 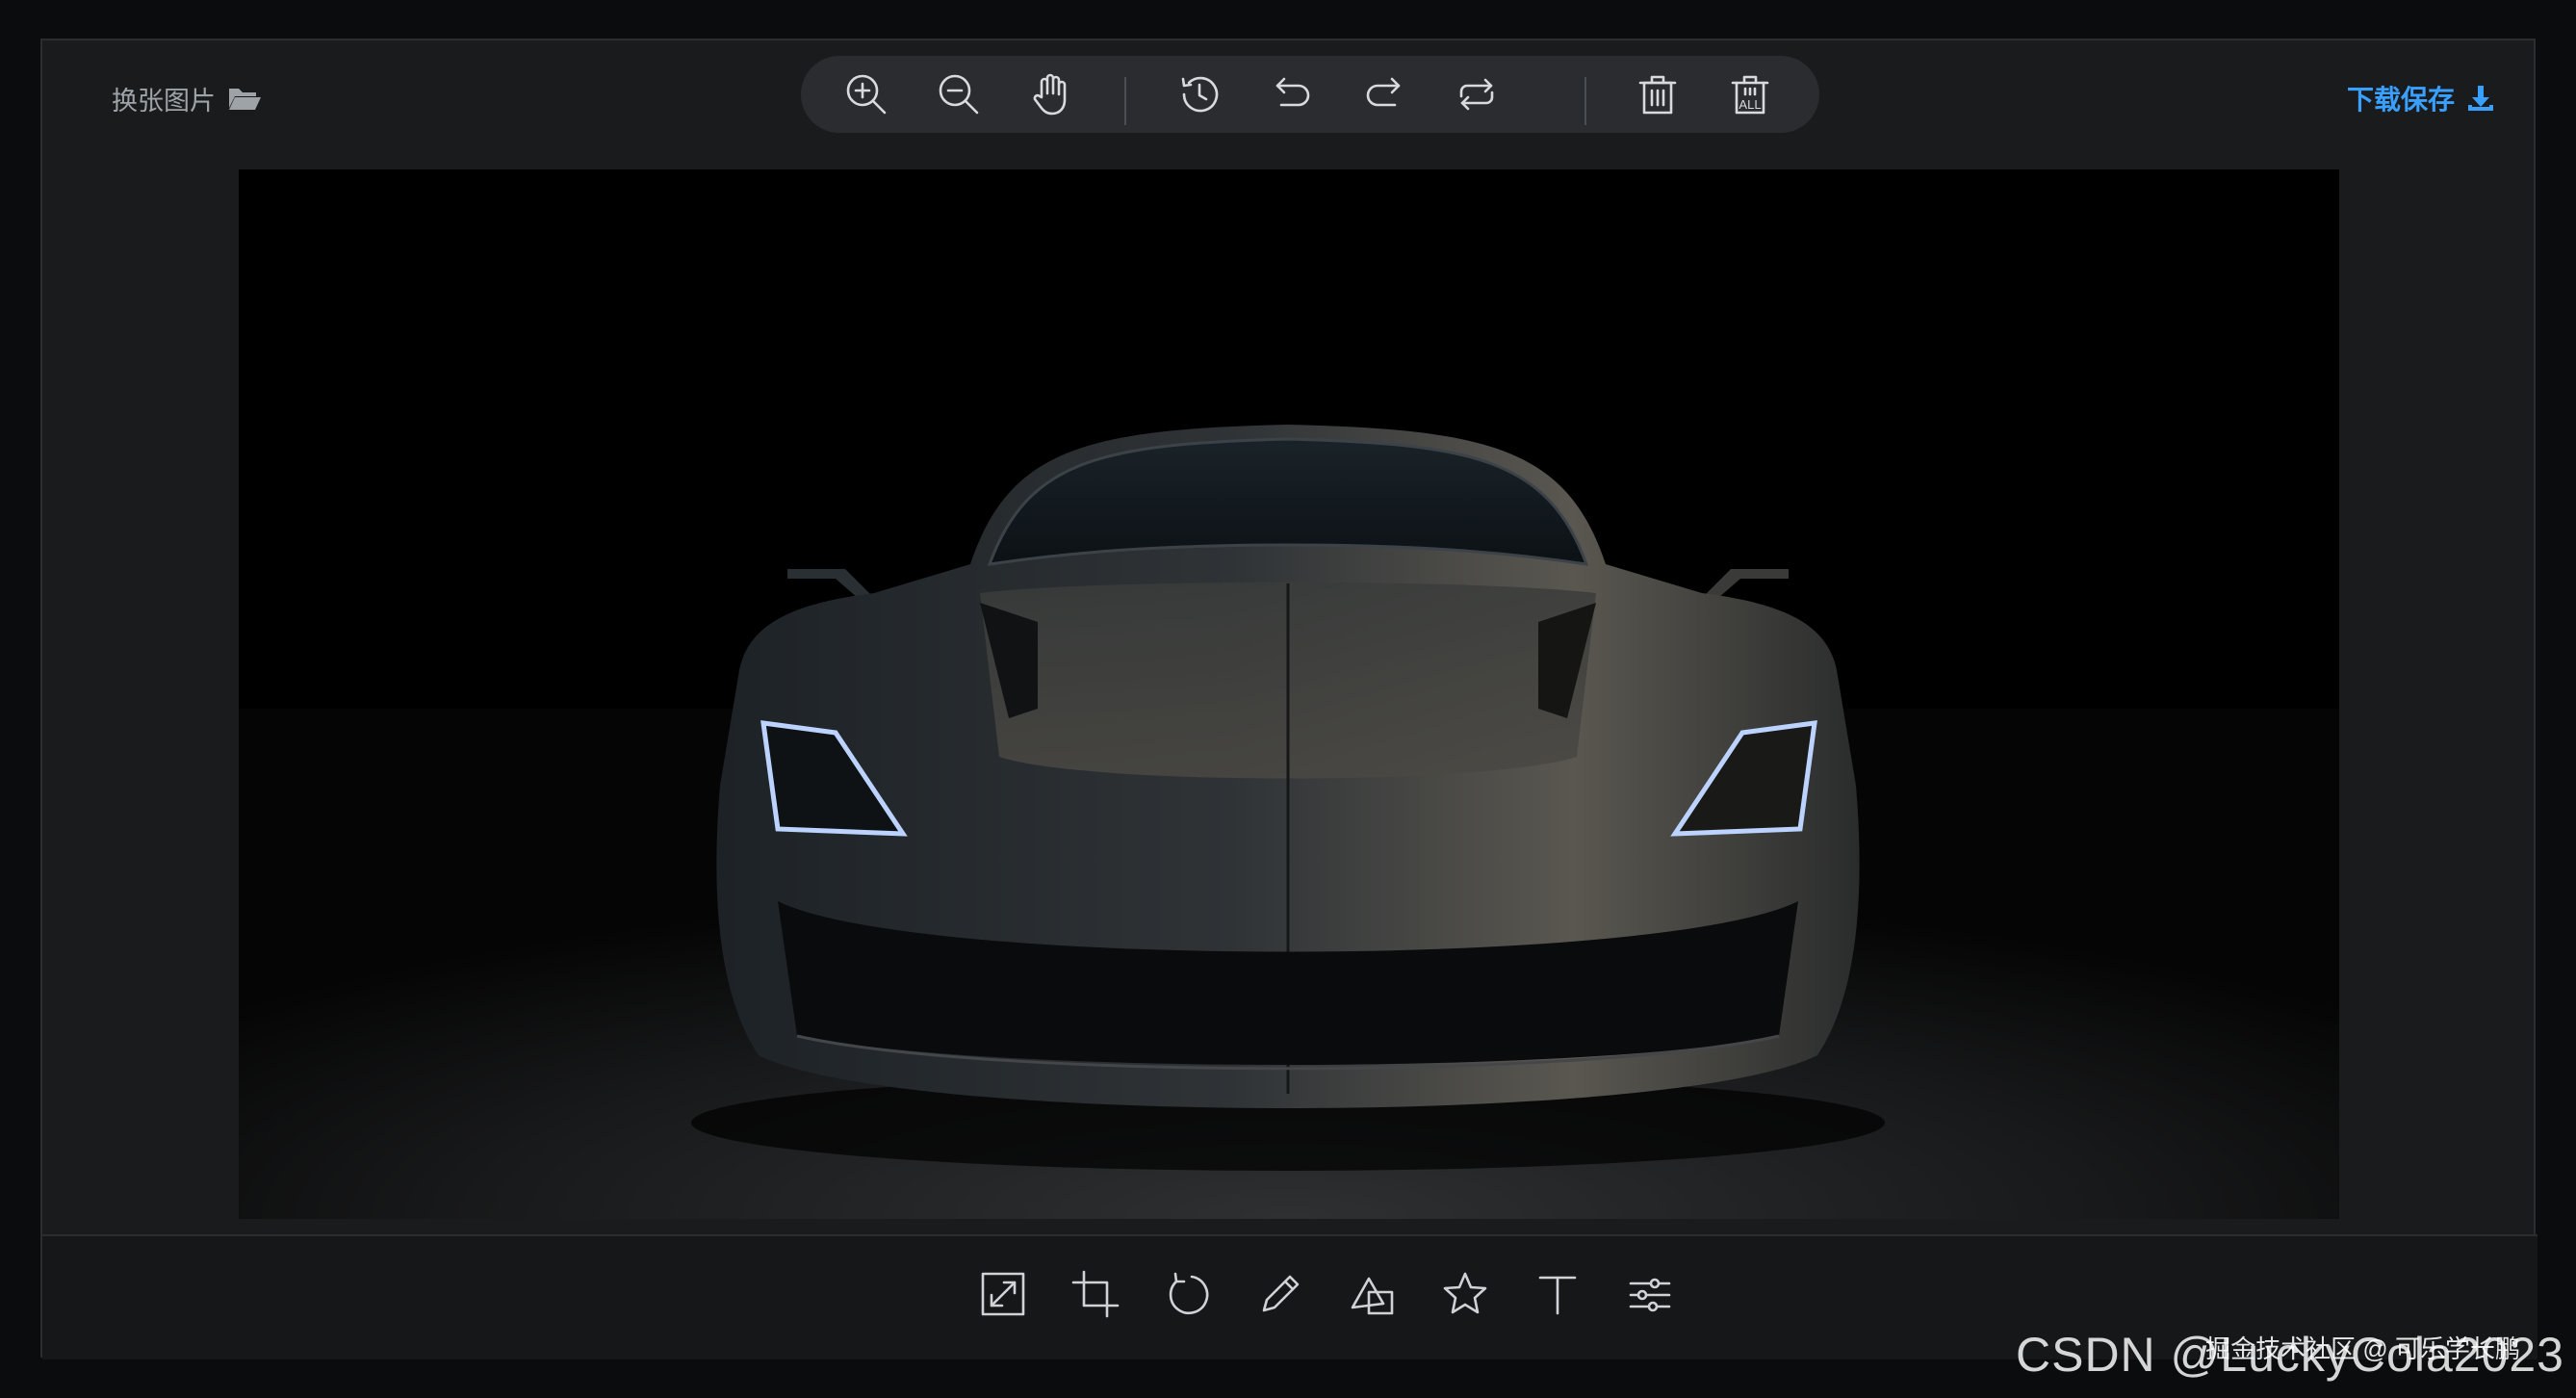 I want to click on shape-icon, so click(x=1373, y=1296).